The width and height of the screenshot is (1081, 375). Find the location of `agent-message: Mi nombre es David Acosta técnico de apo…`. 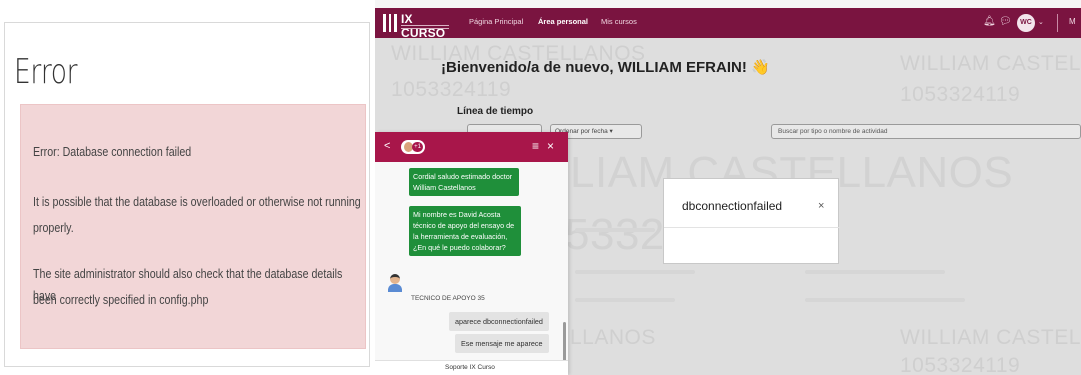

agent-message: Mi nombre es David Acosta técnico de apo… is located at coordinates (465, 231).